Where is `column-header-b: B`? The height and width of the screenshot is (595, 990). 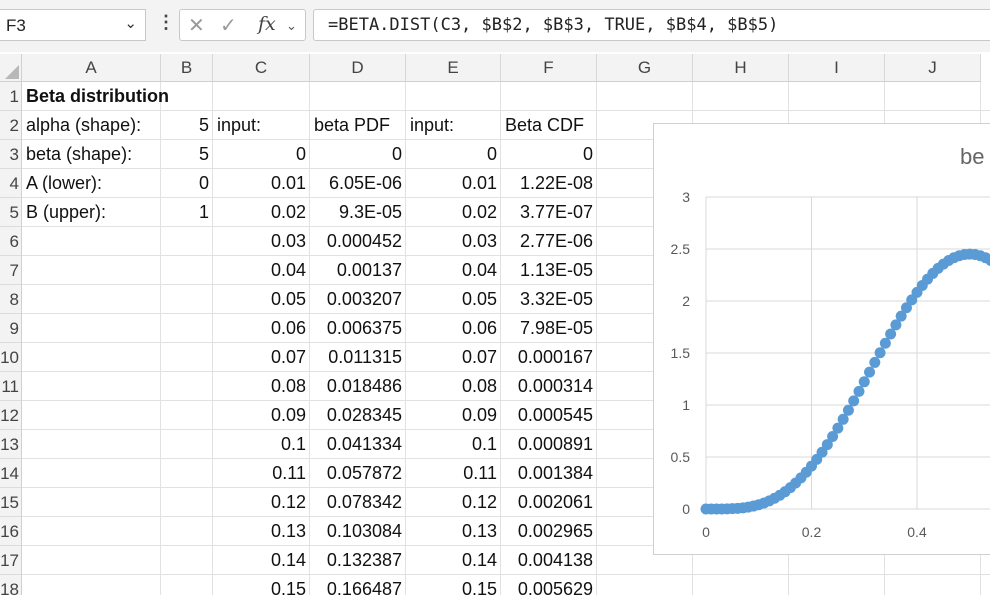 column-header-b: B is located at coordinates (187, 68).